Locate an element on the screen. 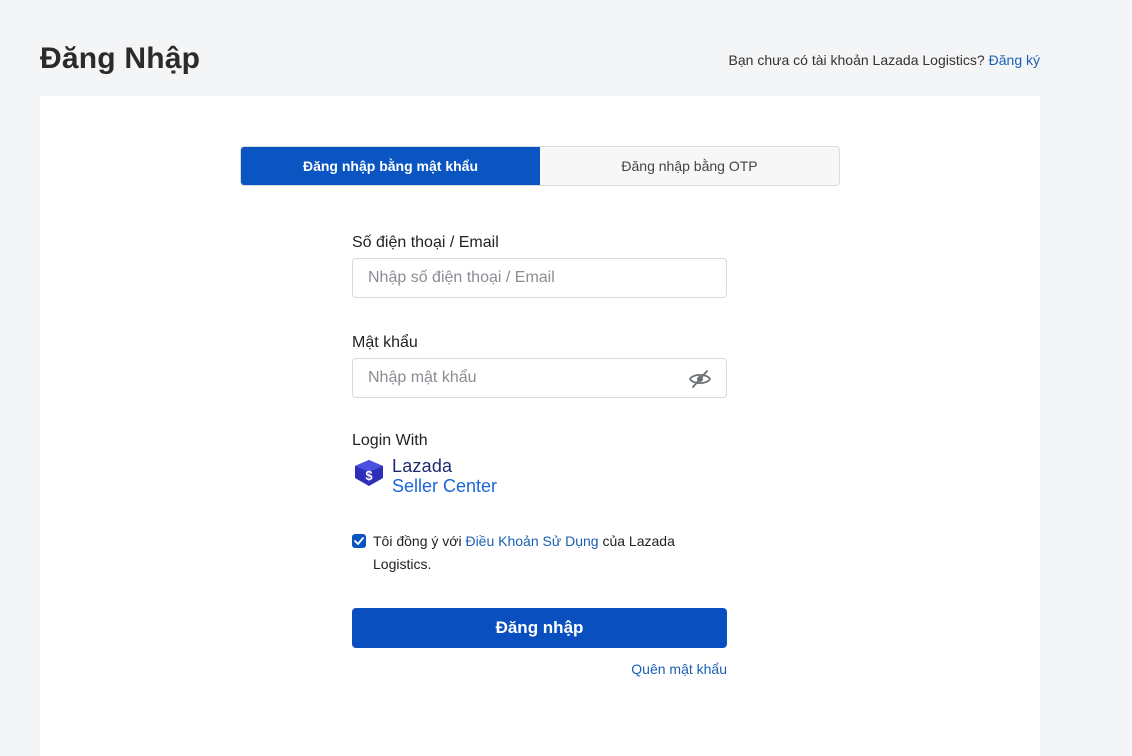 The image size is (1132, 756). lazada-logo-icon: $ is located at coordinates (369, 473).